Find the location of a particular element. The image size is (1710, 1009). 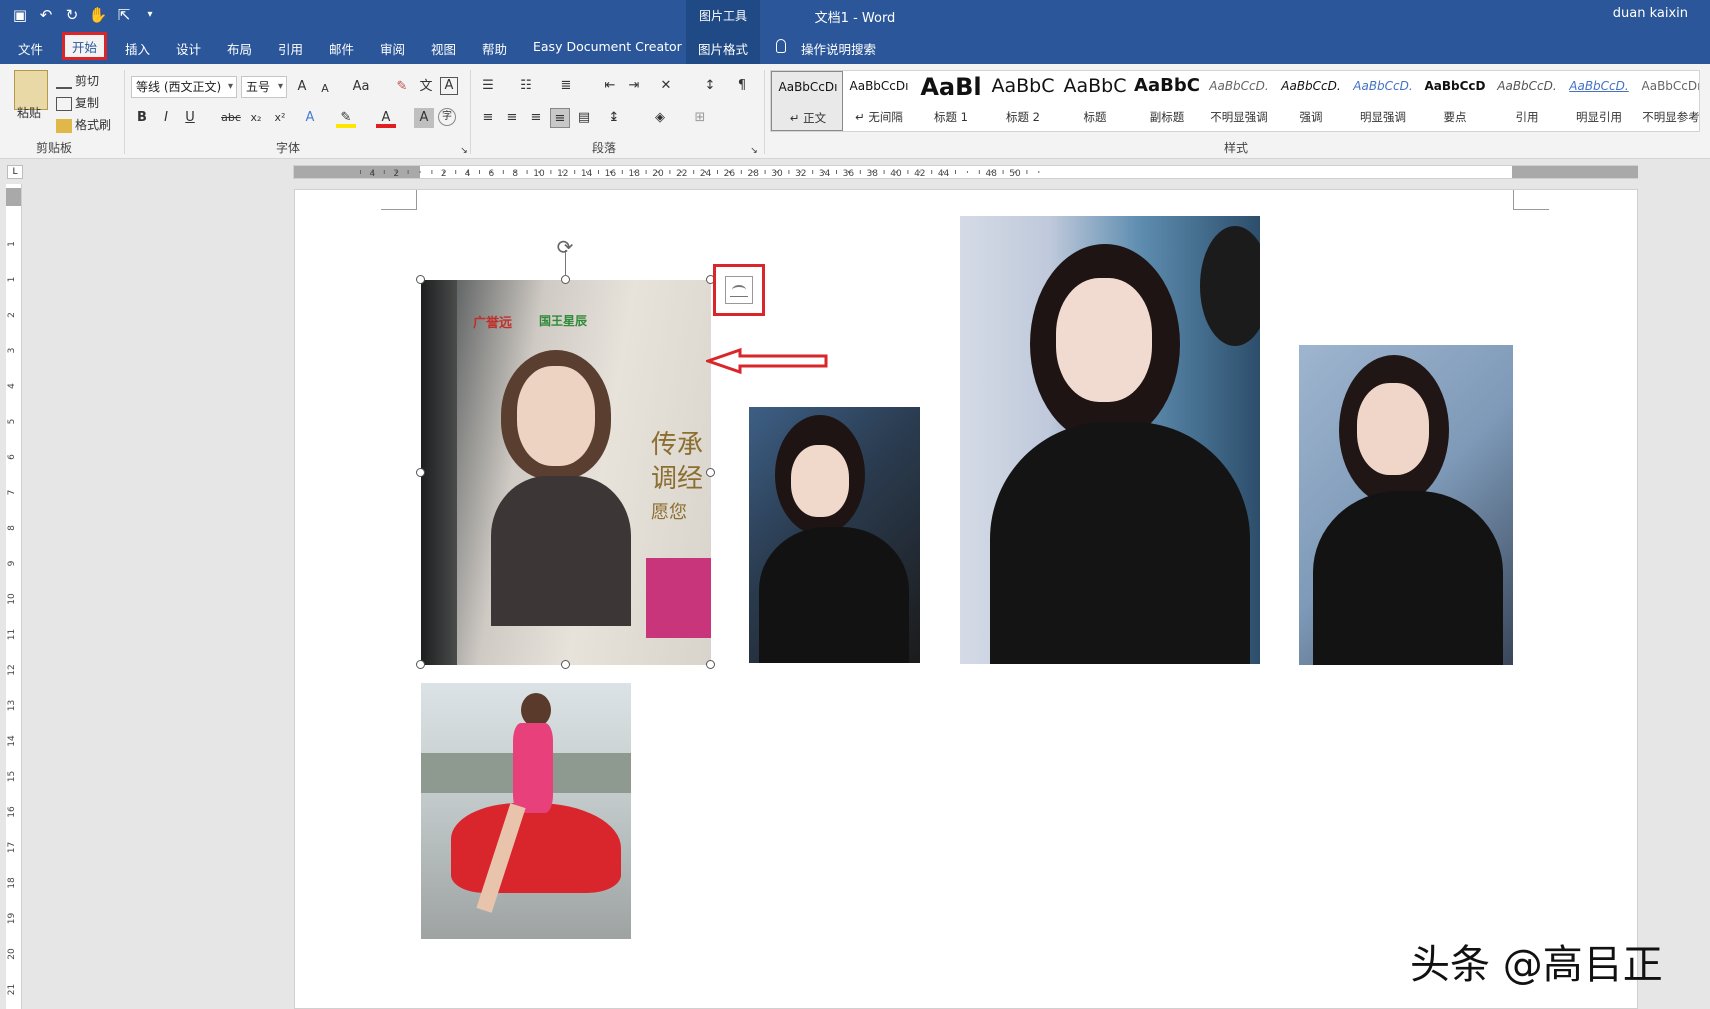

shrink-font-button: A is located at coordinates (325, 89).